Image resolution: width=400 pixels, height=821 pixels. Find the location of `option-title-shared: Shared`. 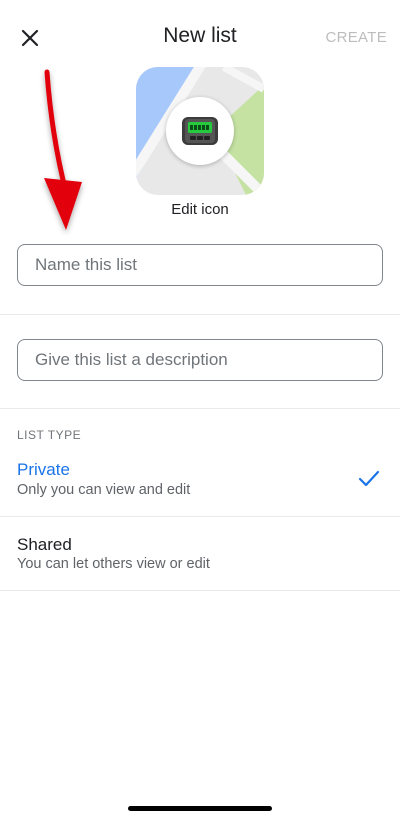

option-title-shared: Shared is located at coordinates (44, 544).